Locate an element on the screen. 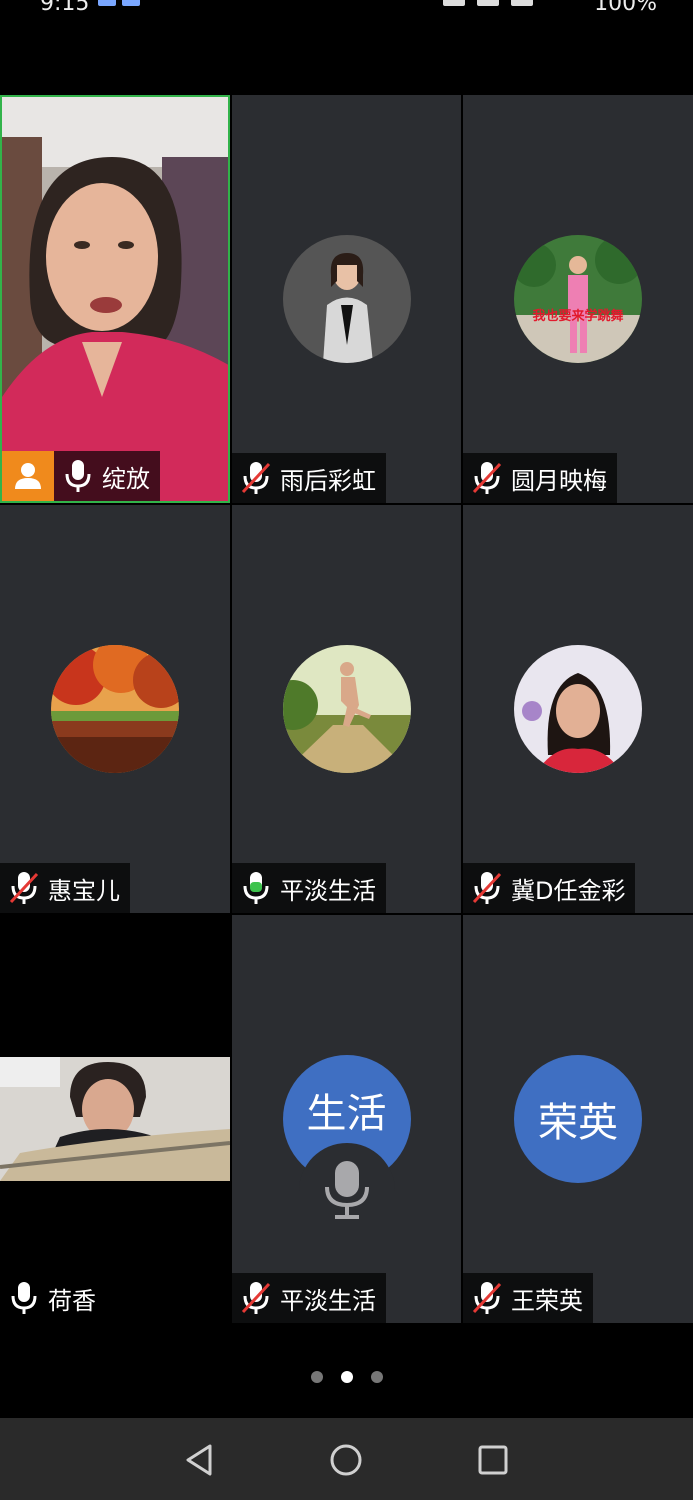  page-dot-current is located at coordinates (346, 1377).